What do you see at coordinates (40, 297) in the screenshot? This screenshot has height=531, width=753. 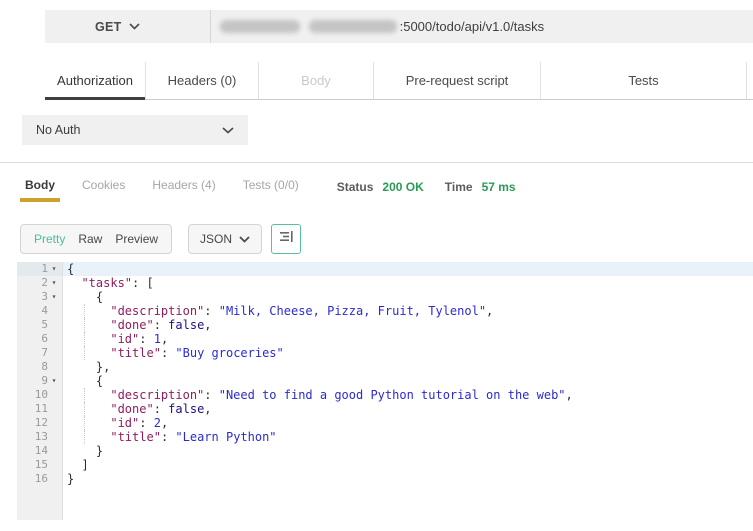 I see `line-gutter: 3 ▾` at bounding box center [40, 297].